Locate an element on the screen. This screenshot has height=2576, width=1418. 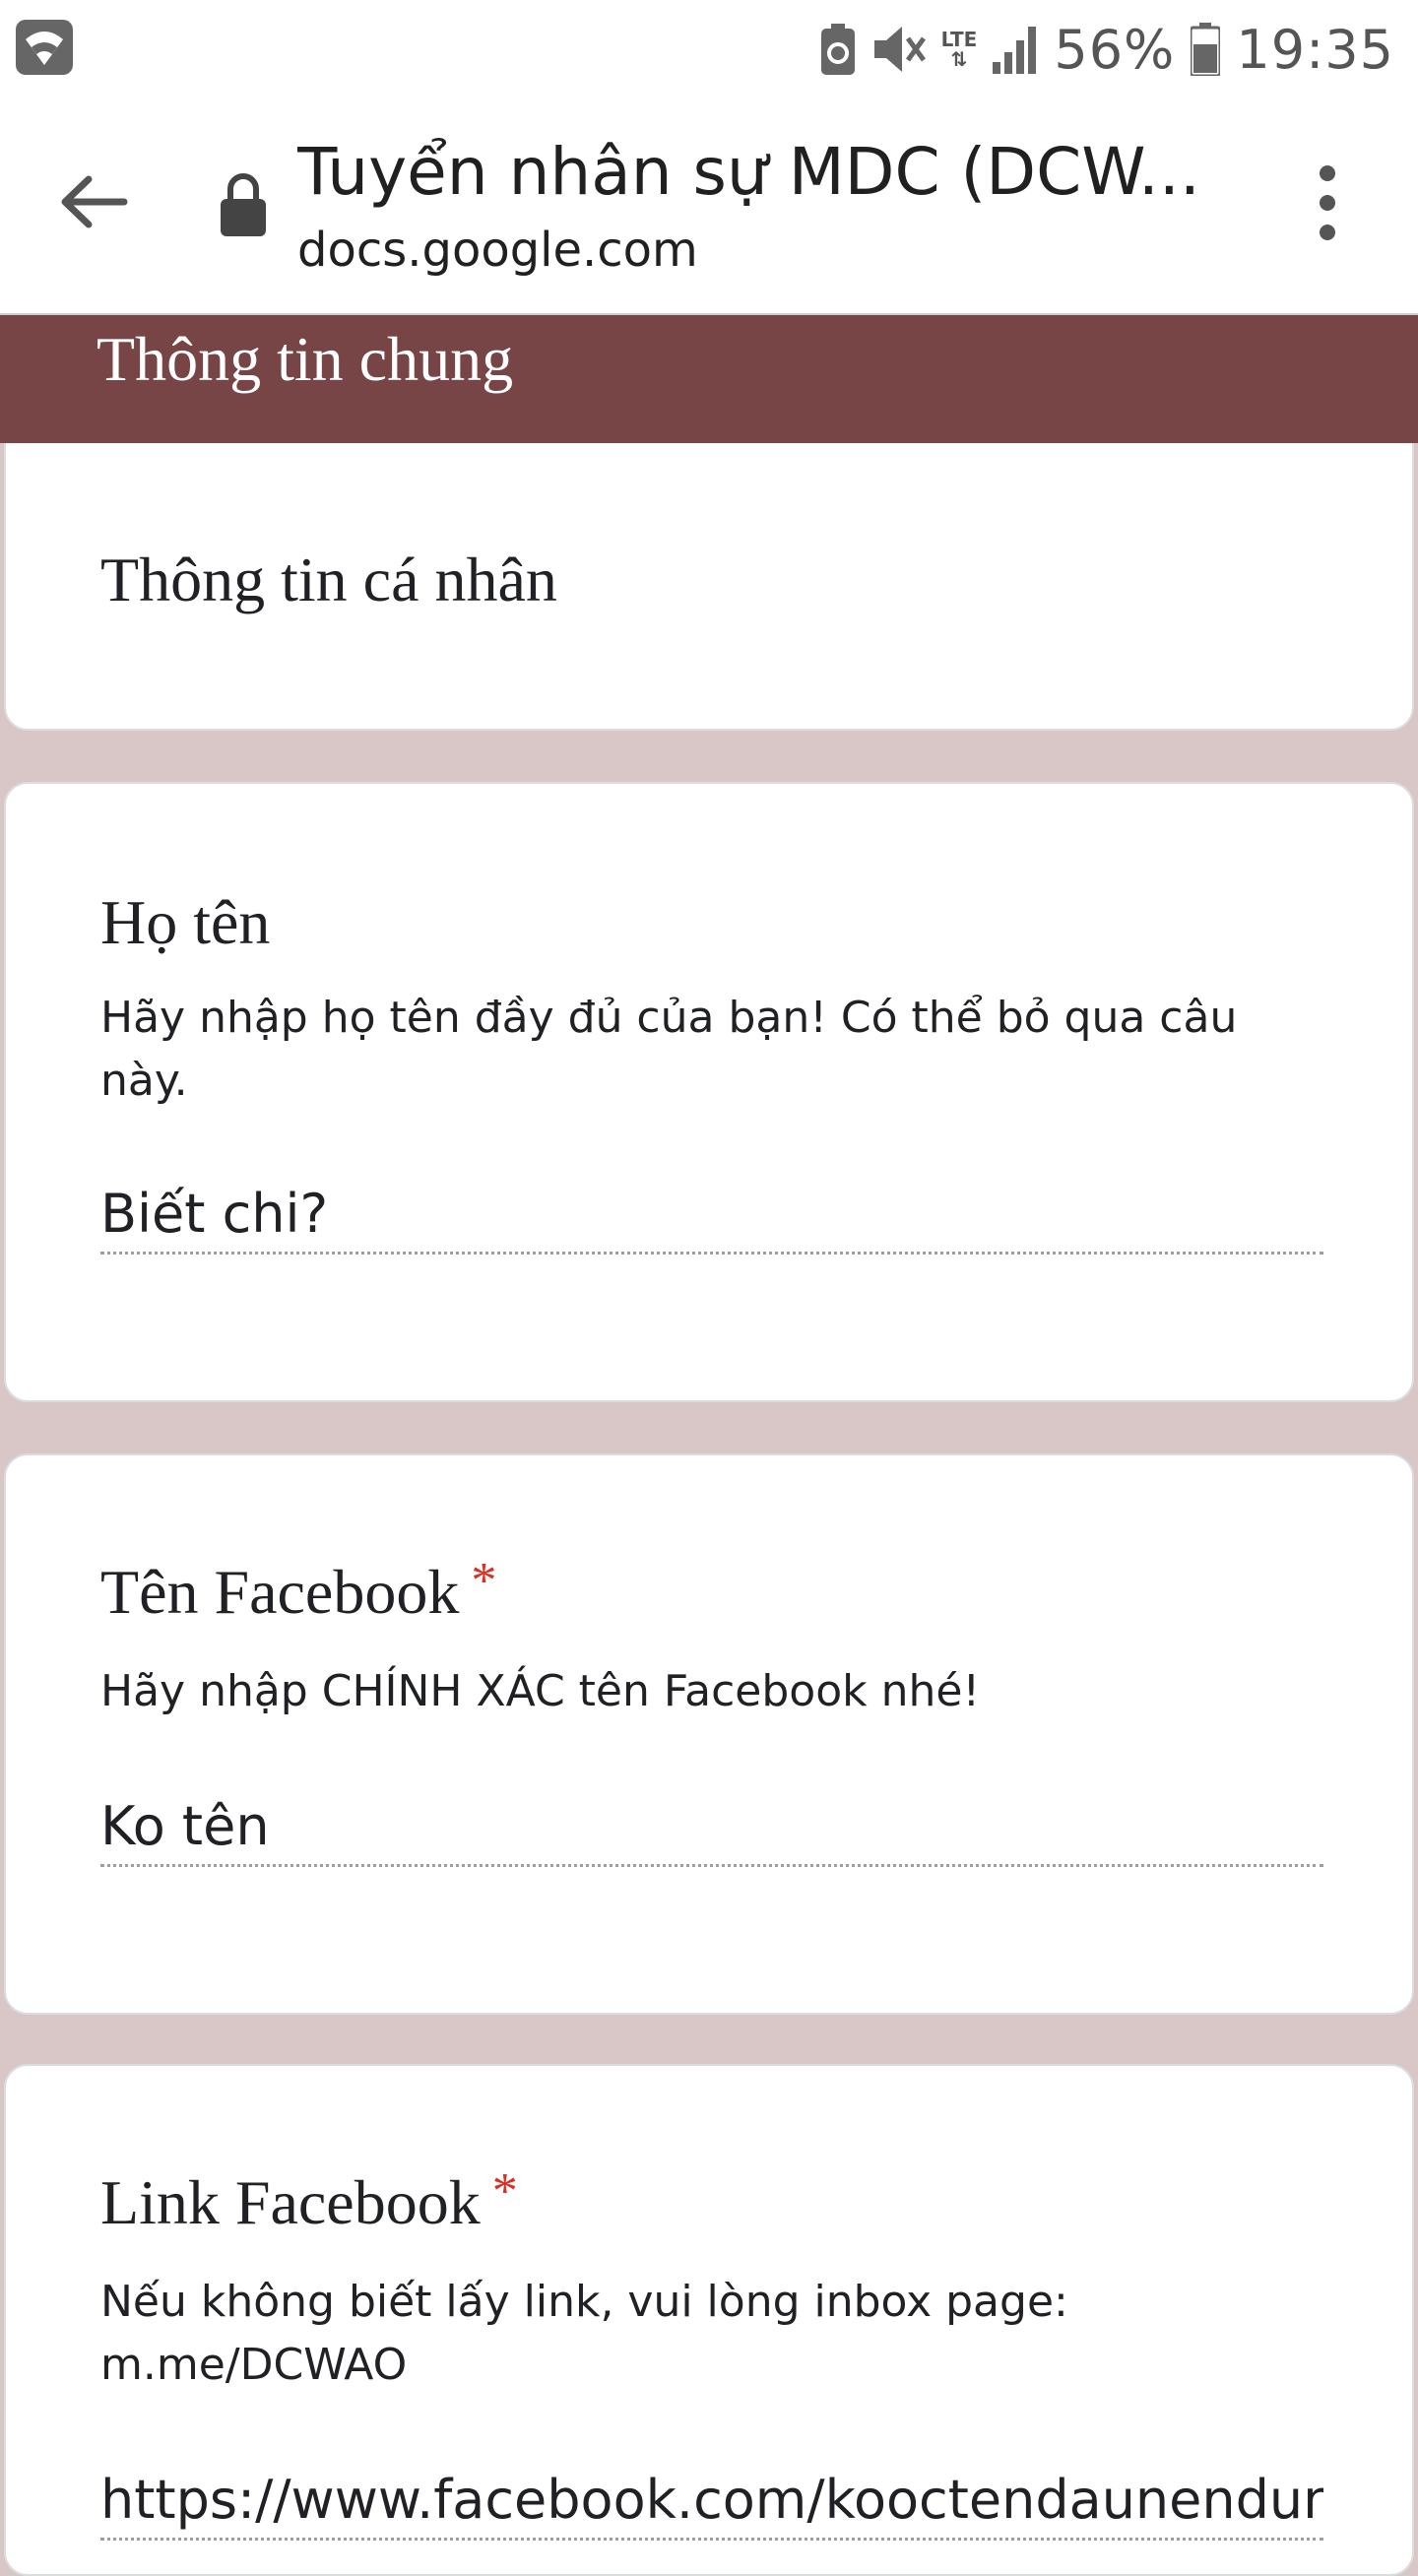
back-button is located at coordinates (94, 202).